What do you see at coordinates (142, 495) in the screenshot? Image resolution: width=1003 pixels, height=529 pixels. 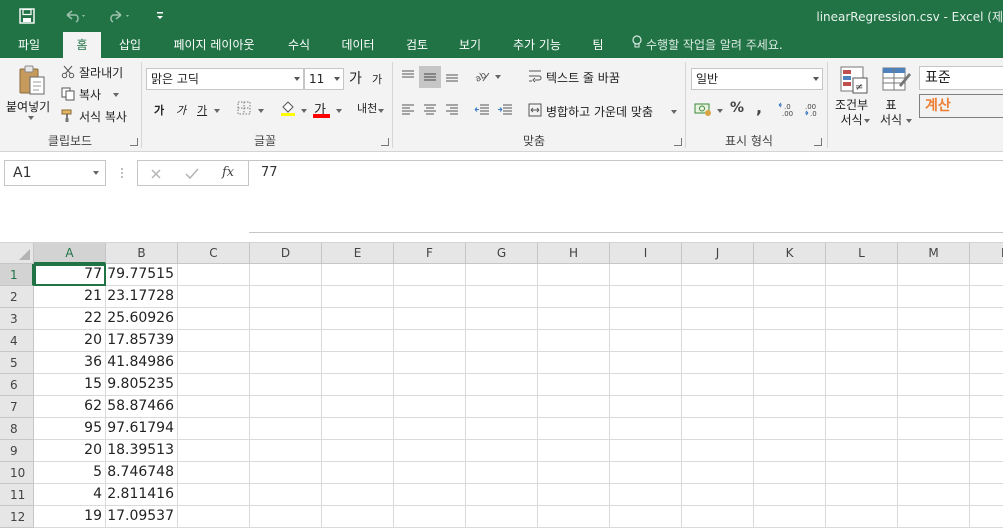 I see `cell-b11: 2.811416` at bounding box center [142, 495].